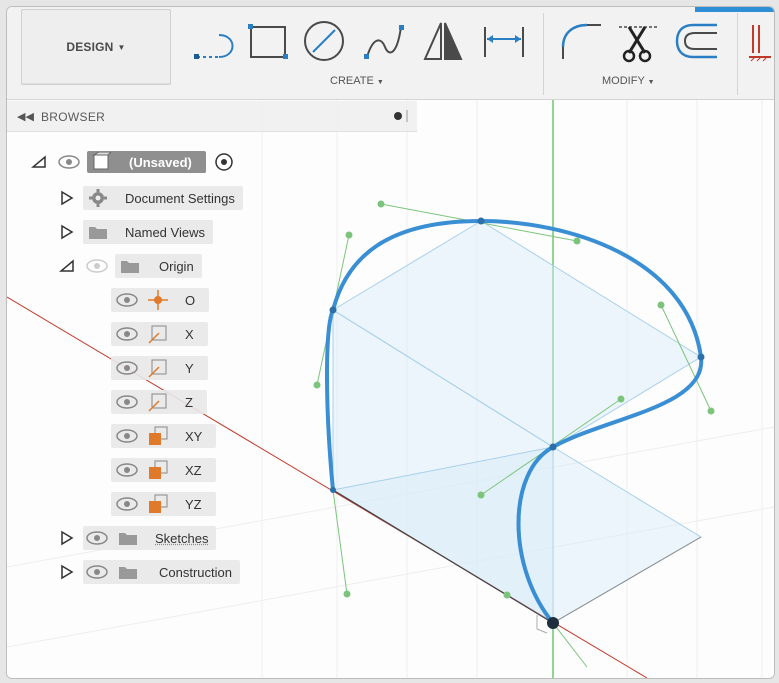  Describe the element at coordinates (102, 161) in the screenshot. I see `component-icon` at that location.